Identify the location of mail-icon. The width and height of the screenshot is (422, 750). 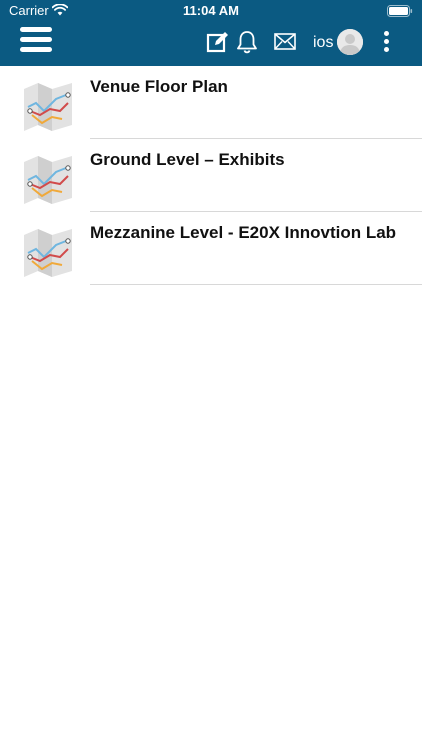
(285, 42).